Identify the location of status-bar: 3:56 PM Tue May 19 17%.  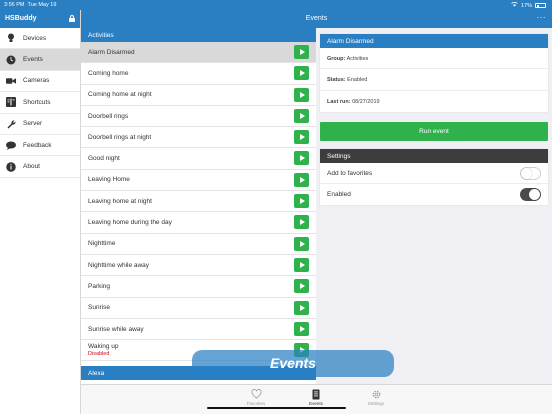
(276, 5).